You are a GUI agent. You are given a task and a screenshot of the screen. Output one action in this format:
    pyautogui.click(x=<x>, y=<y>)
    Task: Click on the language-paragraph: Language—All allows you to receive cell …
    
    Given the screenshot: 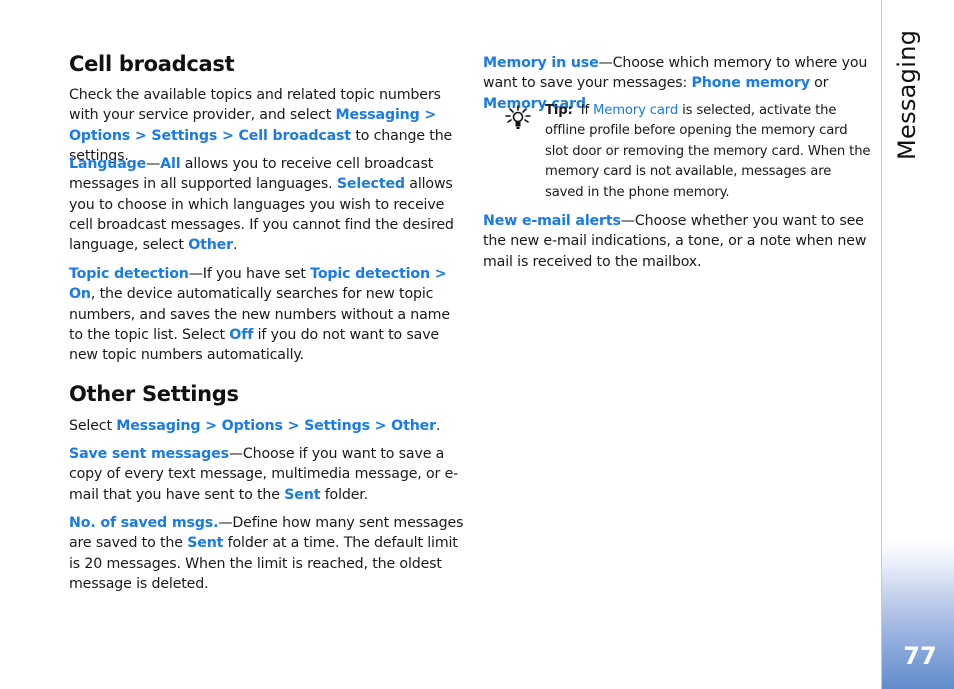 What is the action you would take?
    pyautogui.click(x=266, y=204)
    